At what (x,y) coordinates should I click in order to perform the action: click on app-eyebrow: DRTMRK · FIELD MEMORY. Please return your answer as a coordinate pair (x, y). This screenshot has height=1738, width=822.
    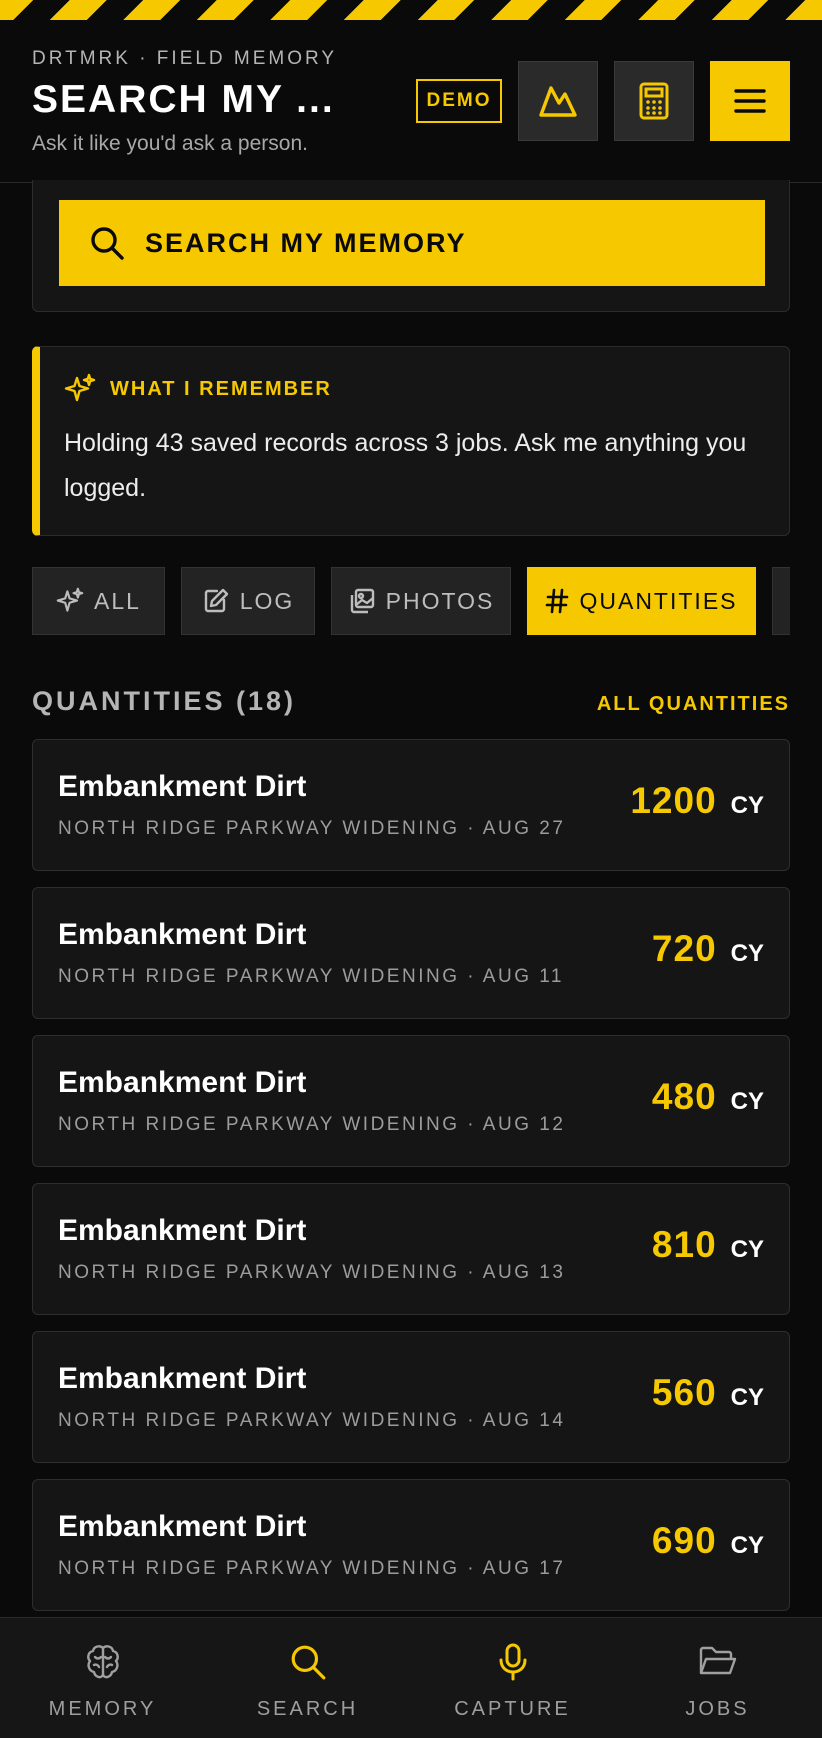
    Looking at the image, I should click on (185, 58).